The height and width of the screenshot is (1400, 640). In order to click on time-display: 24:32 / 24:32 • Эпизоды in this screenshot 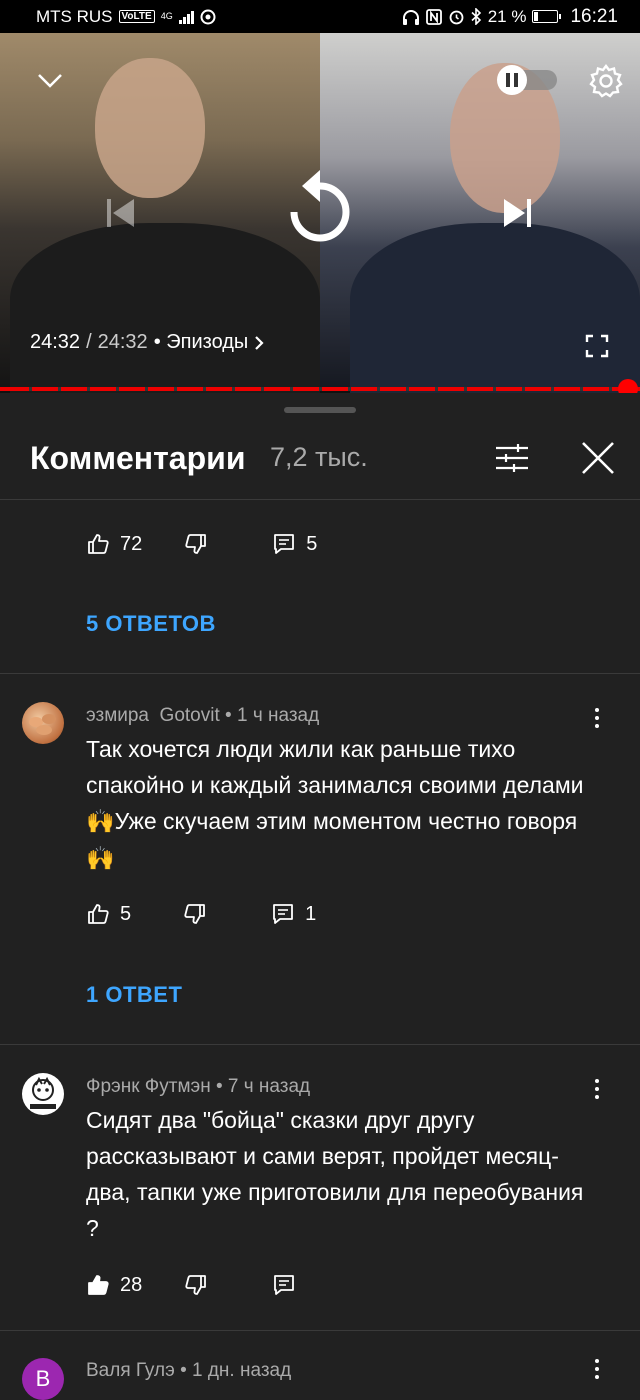, I will do `click(147, 342)`.